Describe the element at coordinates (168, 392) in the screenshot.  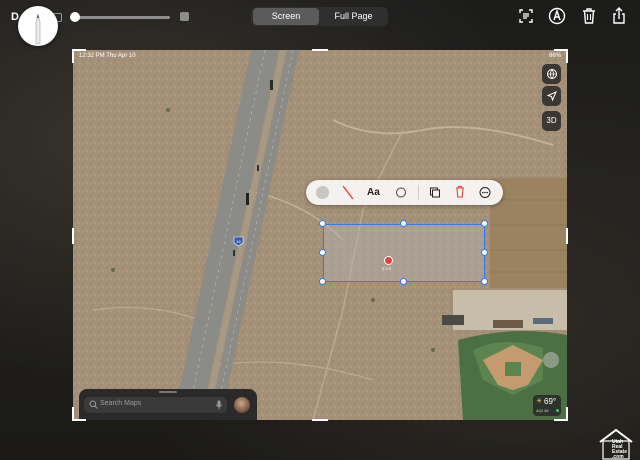
I see `panel-grabber` at that location.